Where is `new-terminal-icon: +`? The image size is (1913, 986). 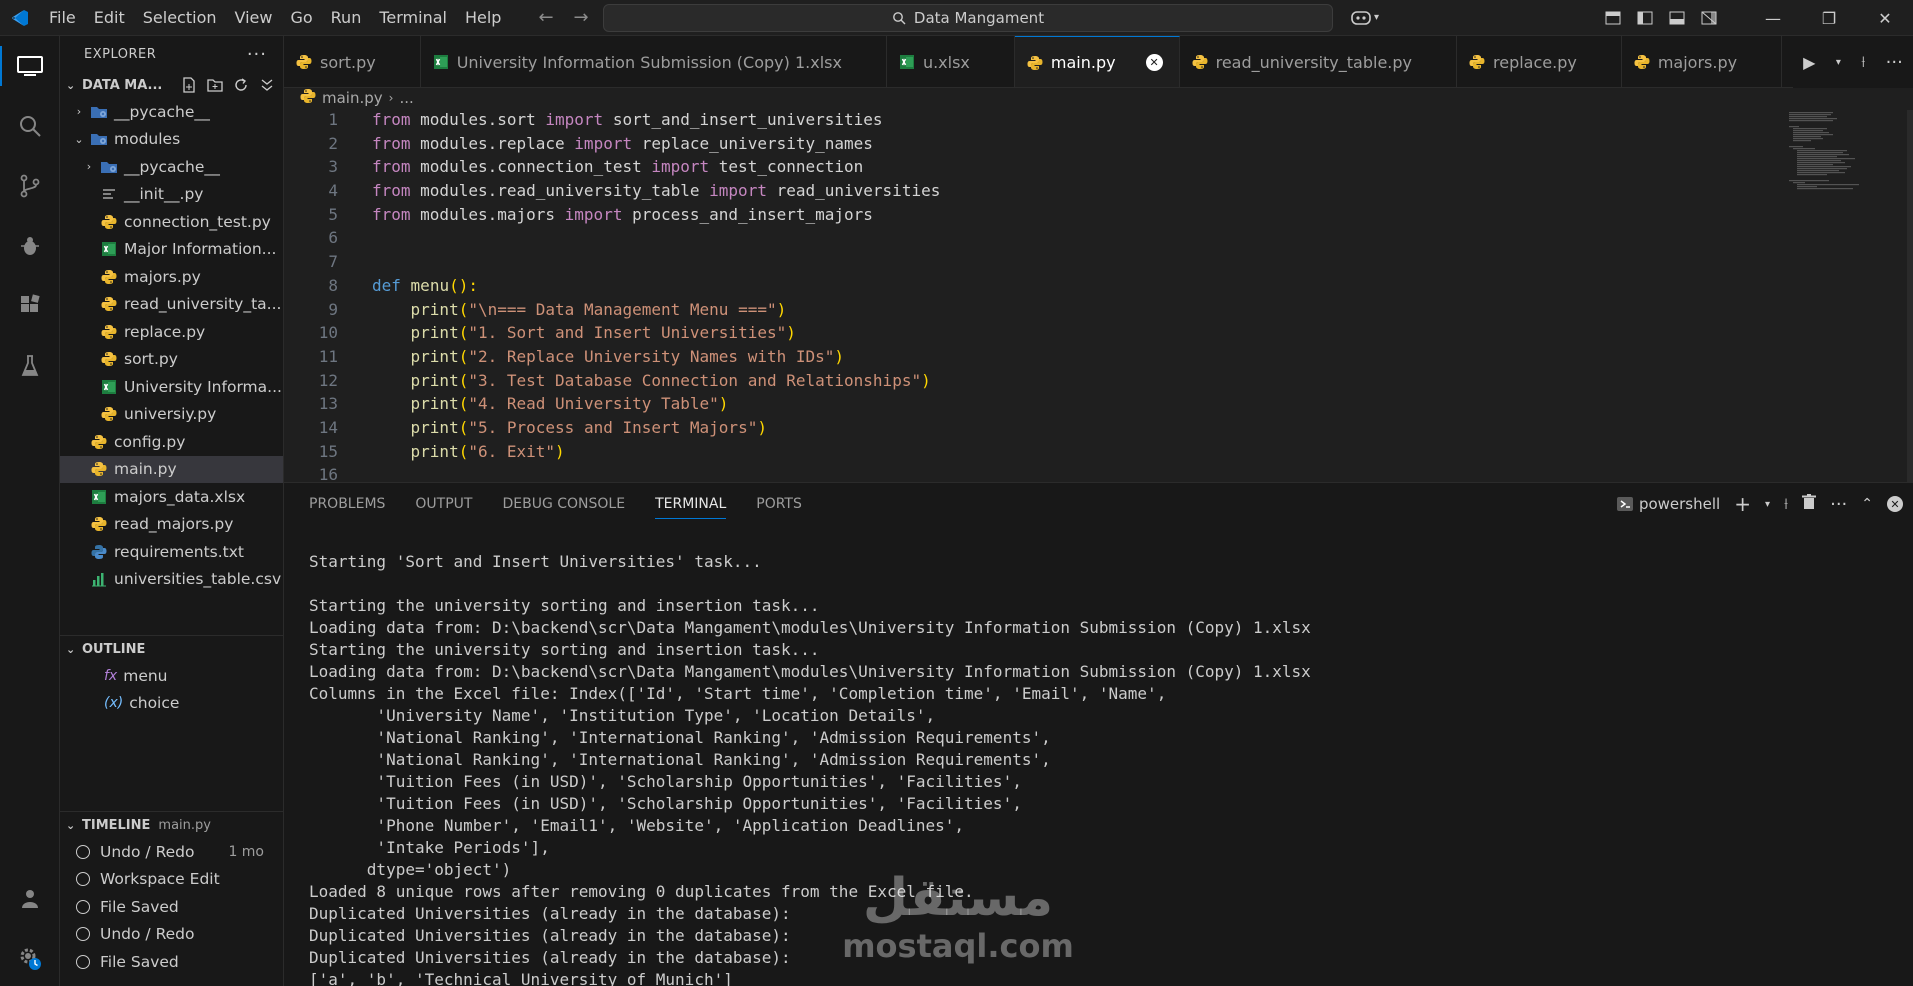
new-terminal-icon: + is located at coordinates (1742, 504).